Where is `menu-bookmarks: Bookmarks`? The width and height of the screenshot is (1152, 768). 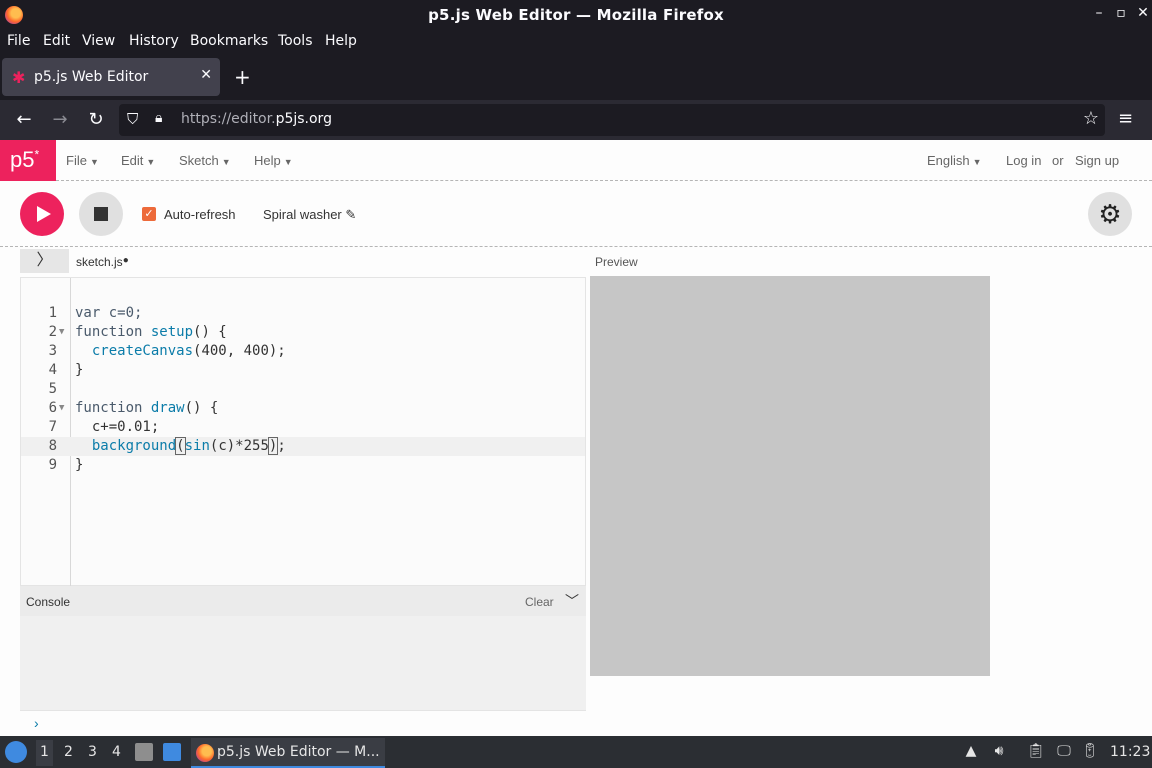 menu-bookmarks: Bookmarks is located at coordinates (229, 41).